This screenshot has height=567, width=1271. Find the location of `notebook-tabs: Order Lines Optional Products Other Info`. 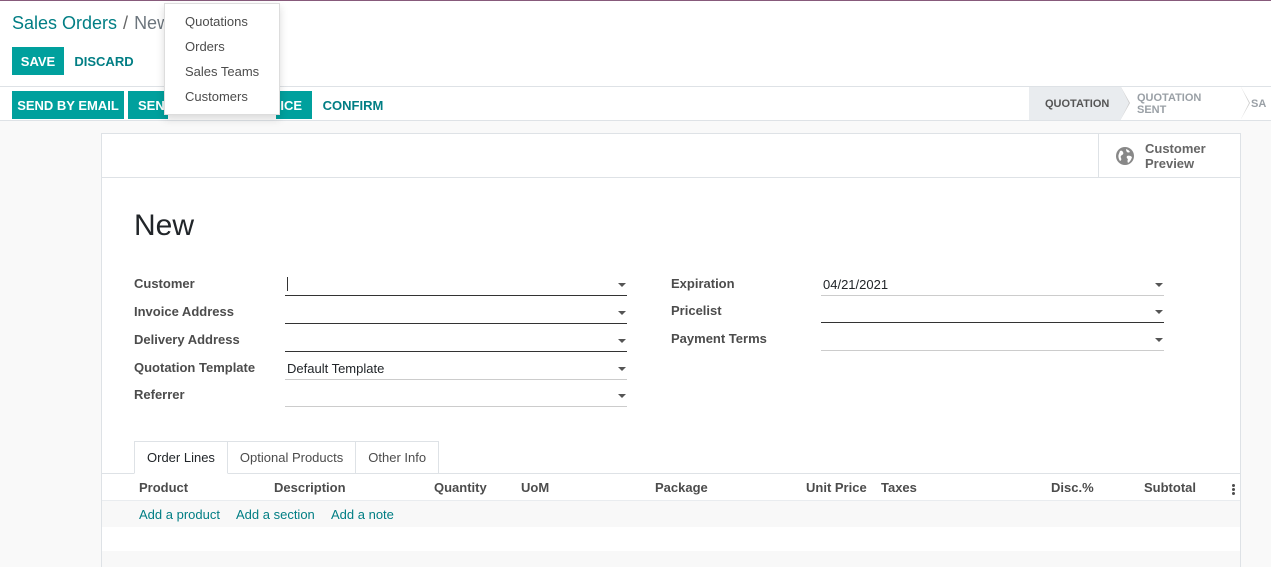

notebook-tabs: Order Lines Optional Products Other Info is located at coordinates (287, 457).